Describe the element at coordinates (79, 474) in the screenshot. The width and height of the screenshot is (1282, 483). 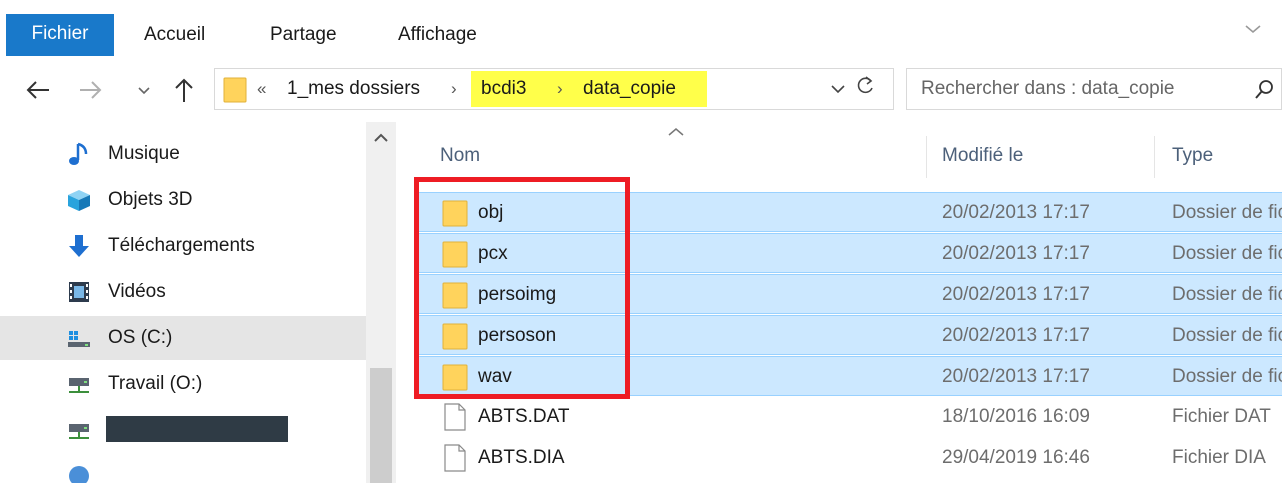
I see `network-icon` at that location.